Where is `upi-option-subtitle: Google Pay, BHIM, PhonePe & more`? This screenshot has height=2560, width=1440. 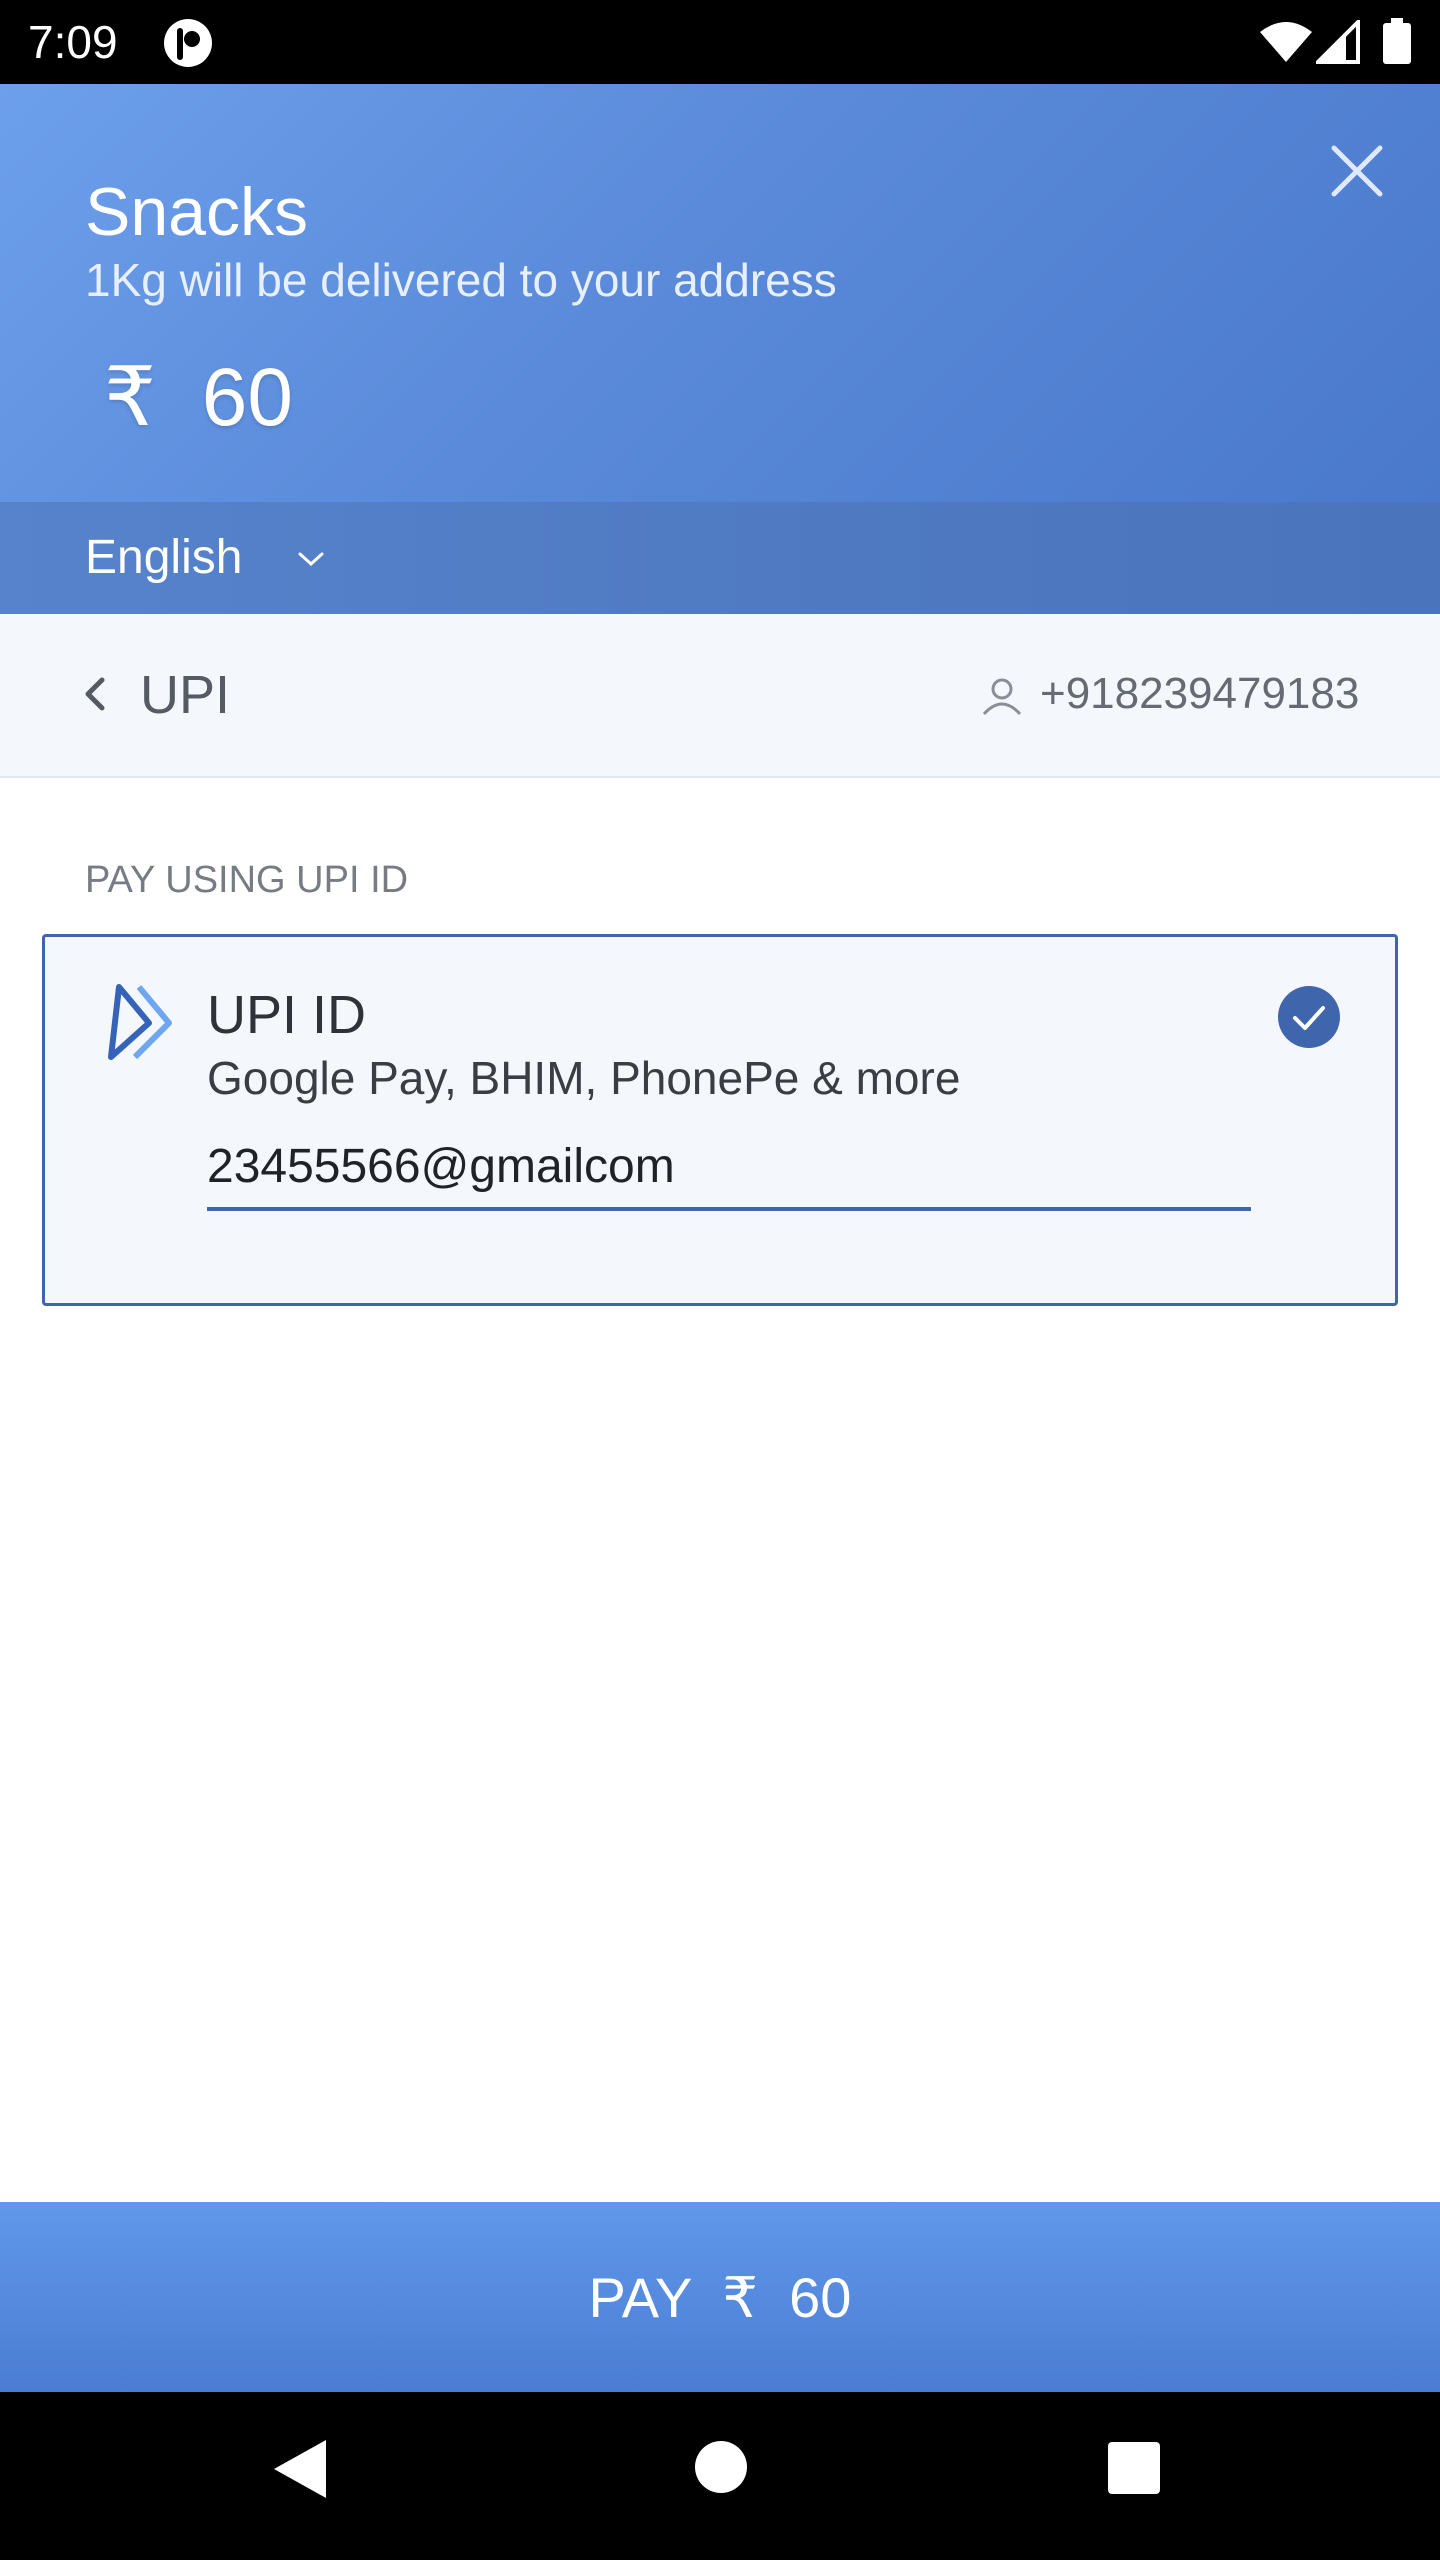 upi-option-subtitle: Google Pay, BHIM, PhonePe & more is located at coordinates (584, 1078).